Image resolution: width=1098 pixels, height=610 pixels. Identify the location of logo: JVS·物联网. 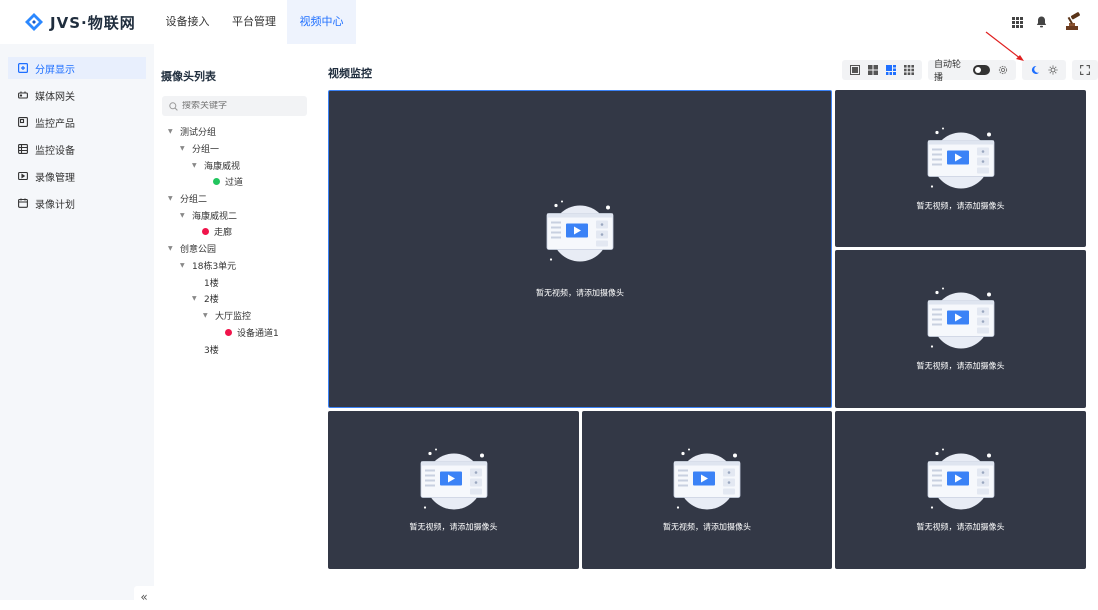
(80, 22).